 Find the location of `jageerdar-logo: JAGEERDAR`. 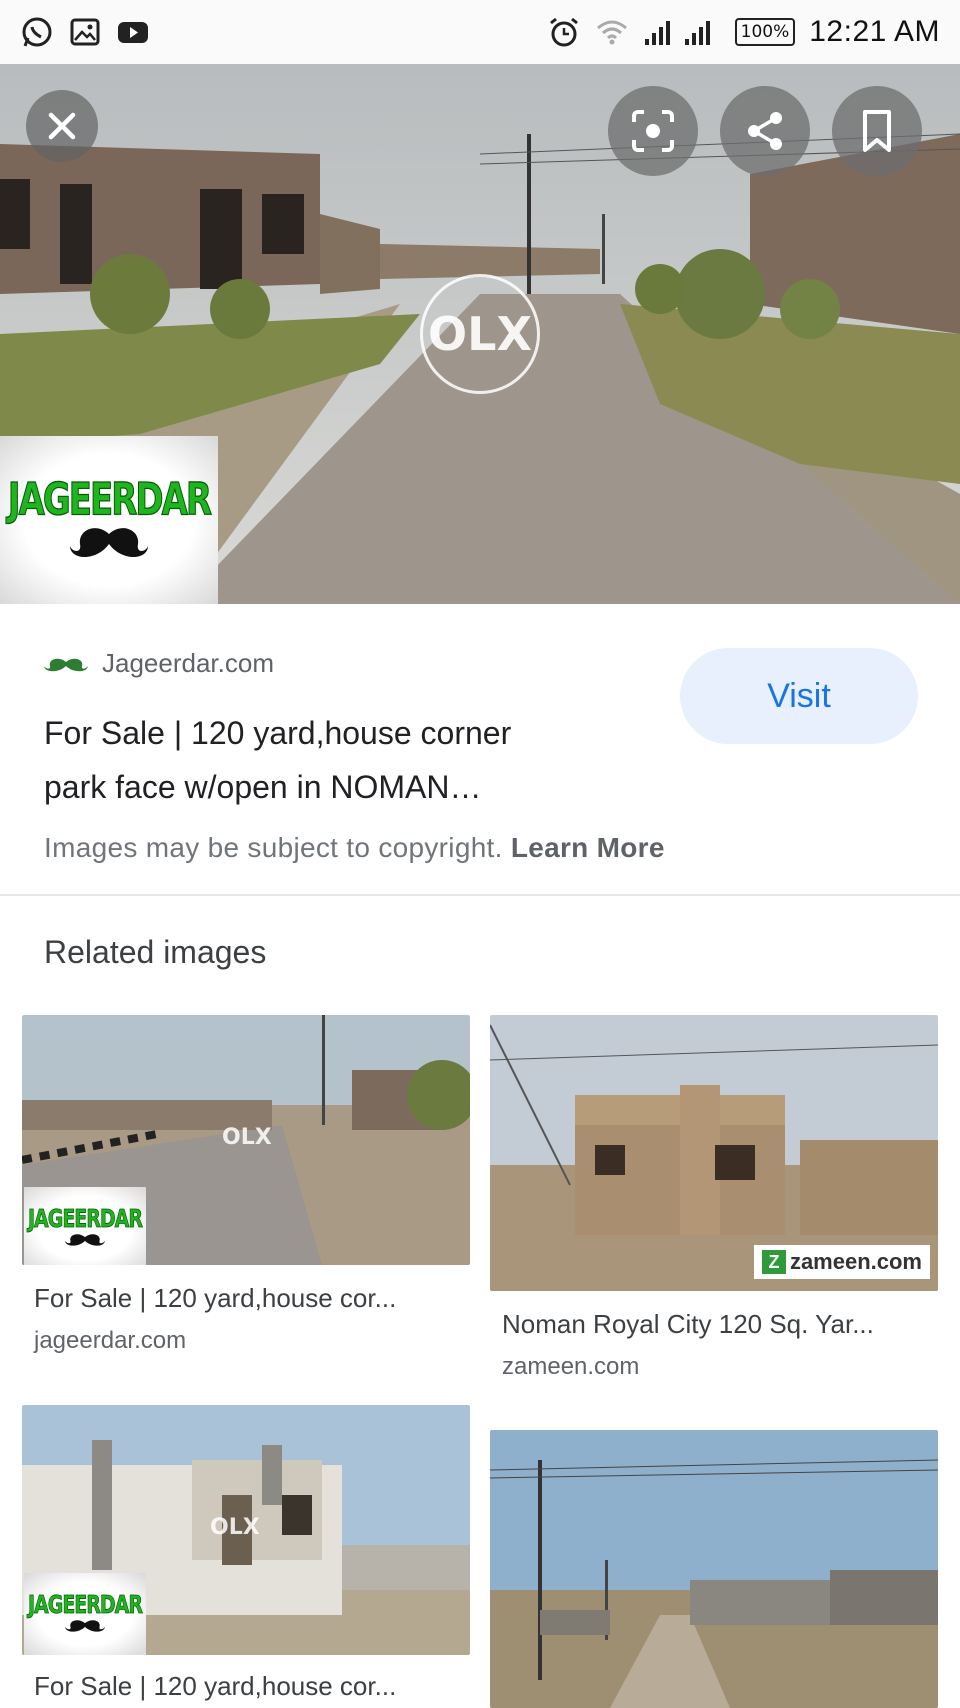

jageerdar-logo: JAGEERDAR is located at coordinates (109, 520).